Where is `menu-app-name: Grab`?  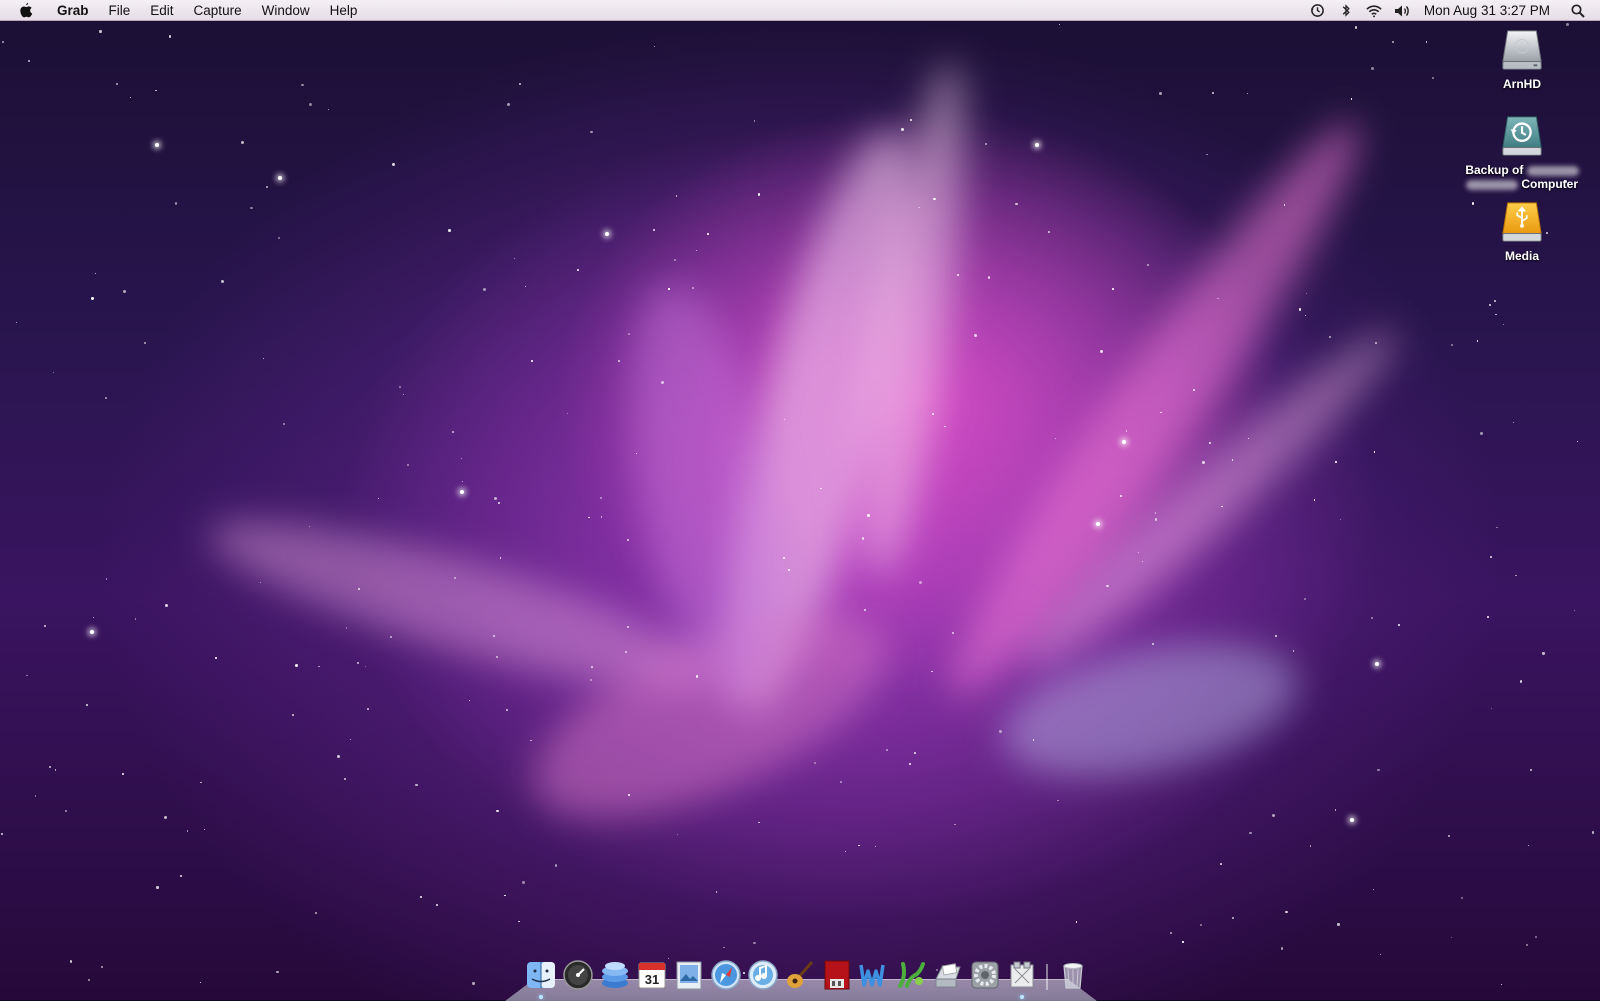
menu-app-name: Grab is located at coordinates (73, 10).